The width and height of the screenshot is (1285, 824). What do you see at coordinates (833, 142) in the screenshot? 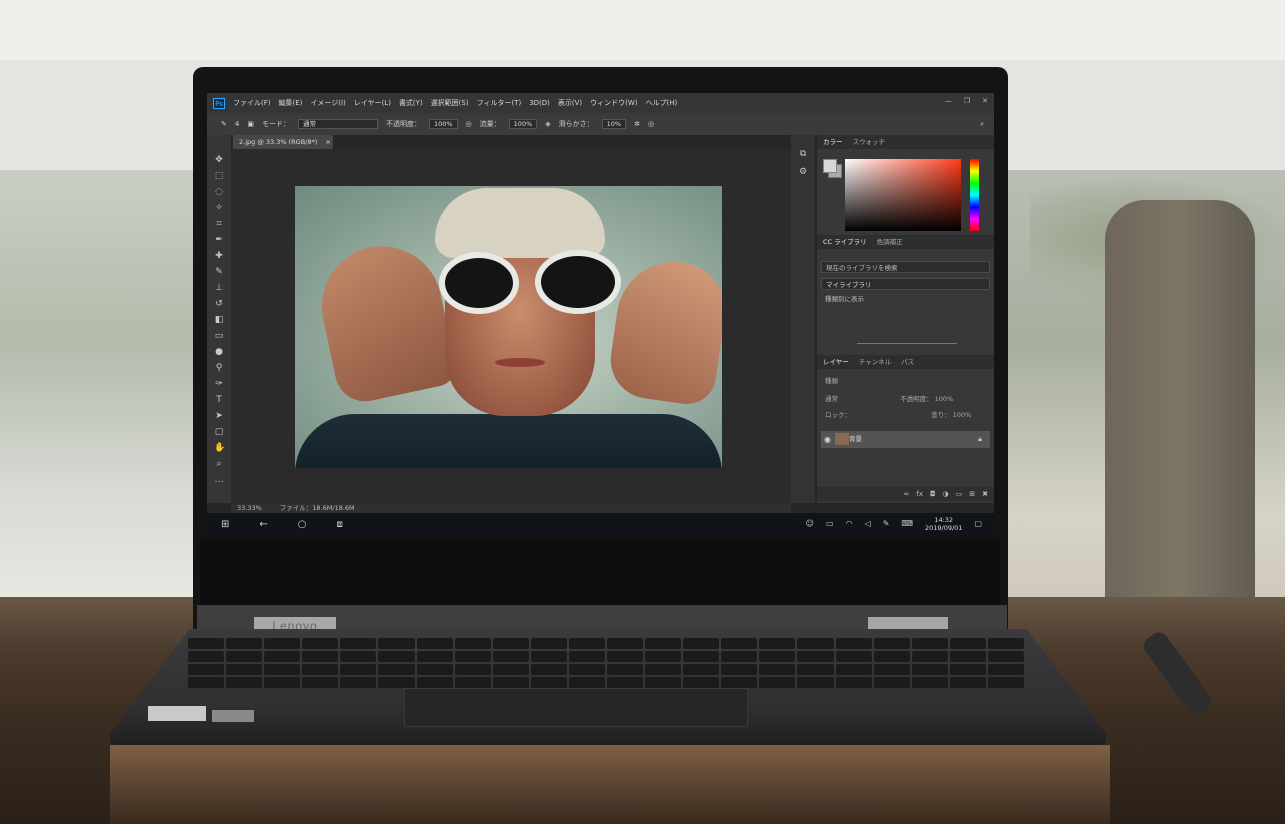
I see `tab-color: カラー` at bounding box center [833, 142].